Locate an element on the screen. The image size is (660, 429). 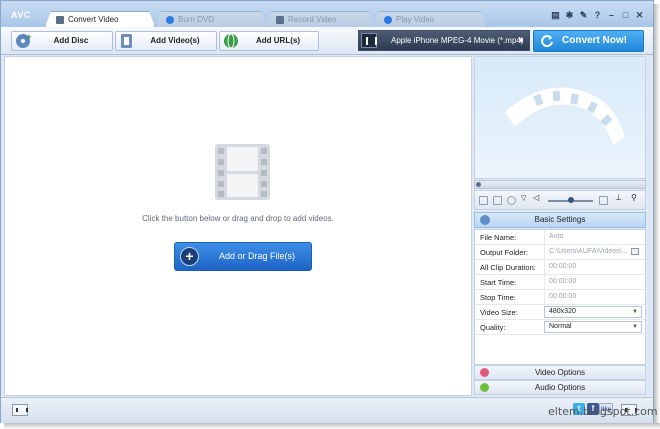
volume-slider is located at coordinates (570, 200).